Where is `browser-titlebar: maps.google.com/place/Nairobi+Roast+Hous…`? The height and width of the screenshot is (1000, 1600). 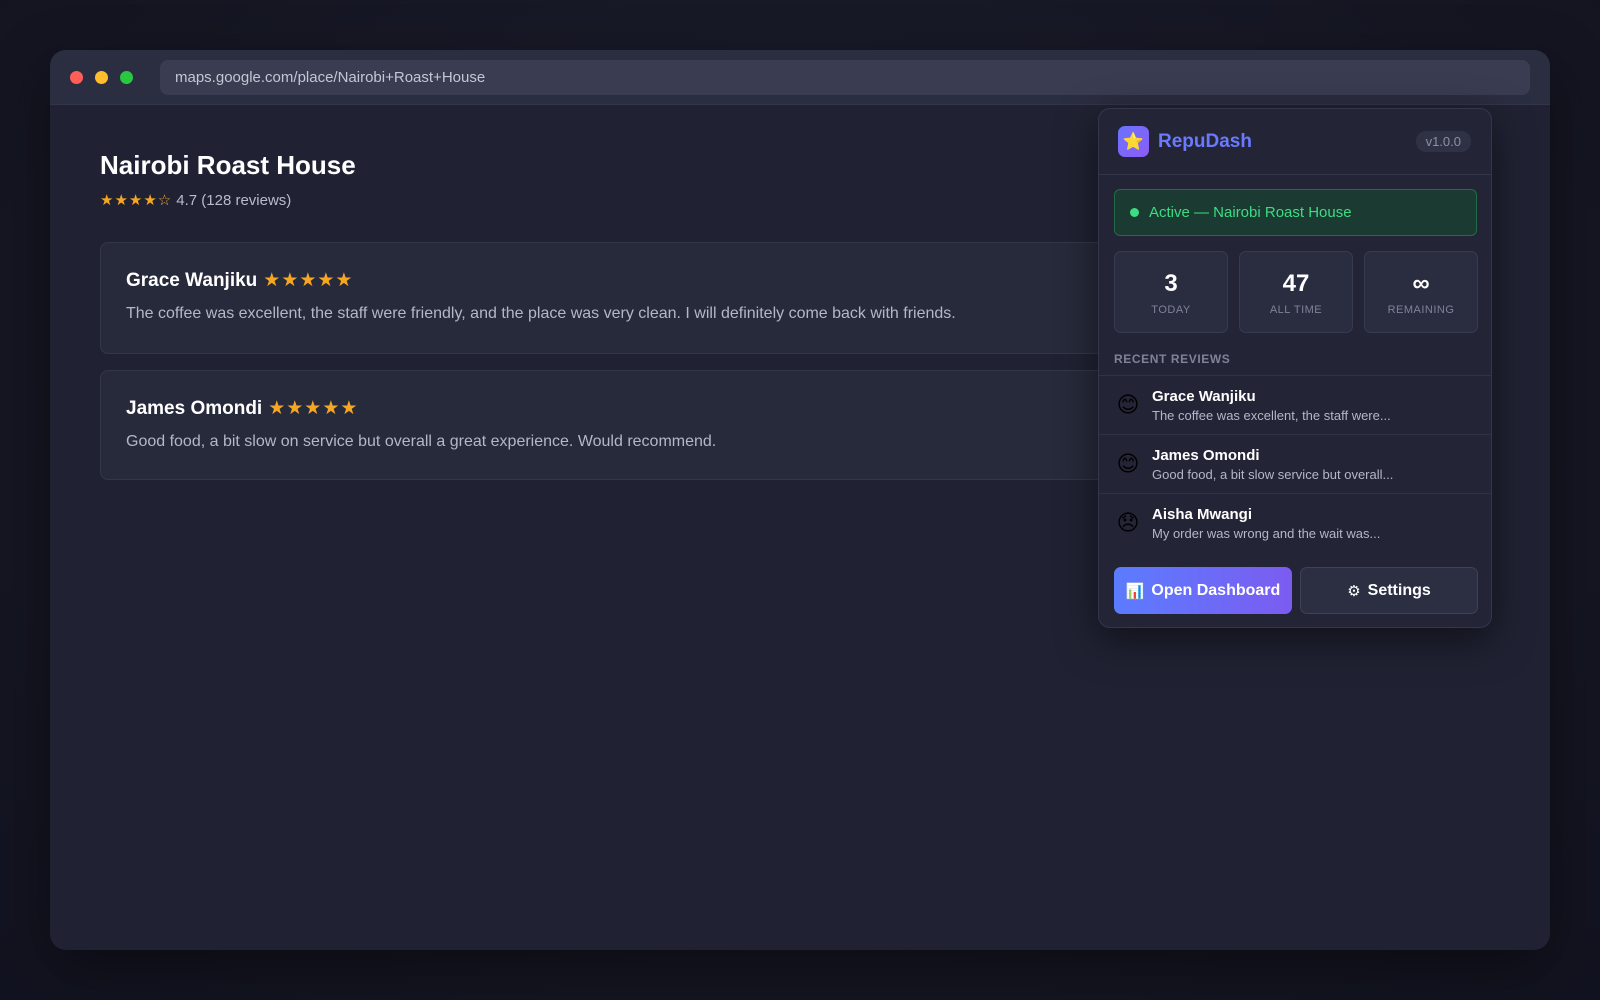
browser-titlebar: maps.google.com/place/Nairobi+Roast+Hous… is located at coordinates (800, 77).